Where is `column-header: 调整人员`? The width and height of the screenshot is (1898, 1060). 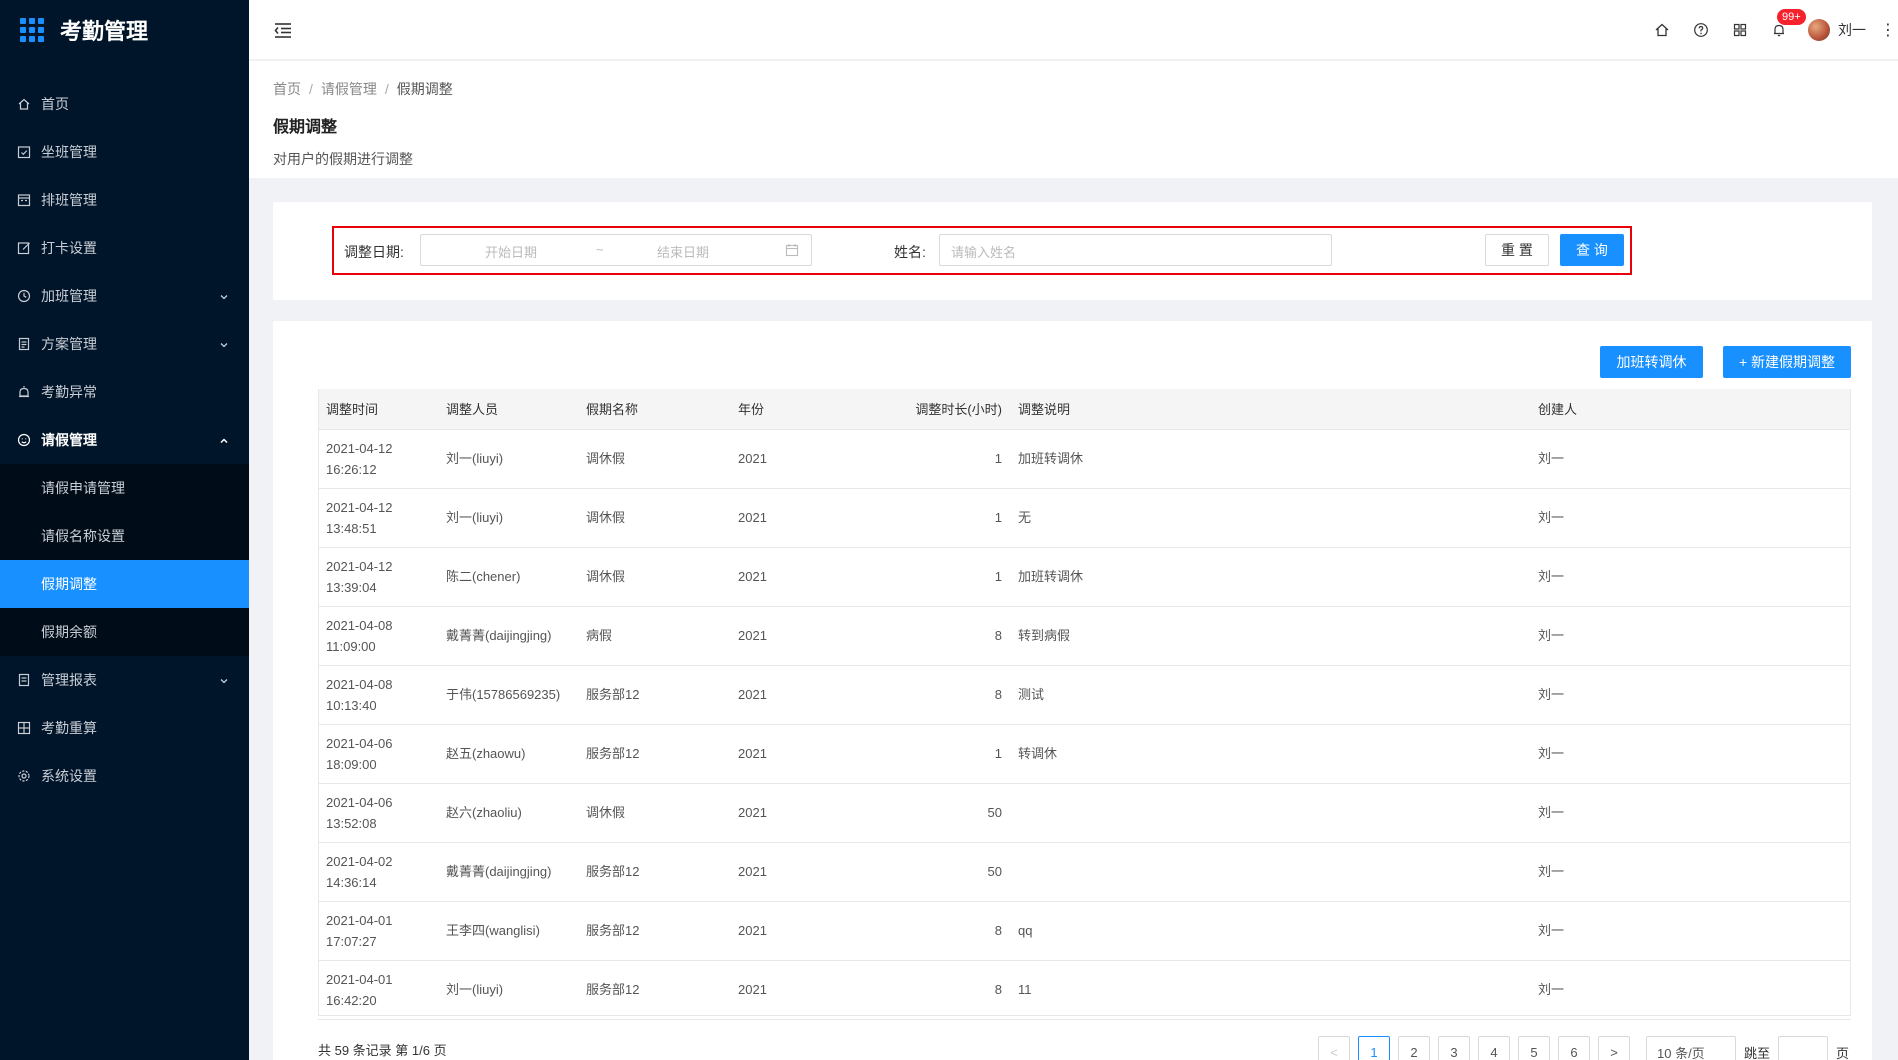
column-header: 调整人员 is located at coordinates (508, 409).